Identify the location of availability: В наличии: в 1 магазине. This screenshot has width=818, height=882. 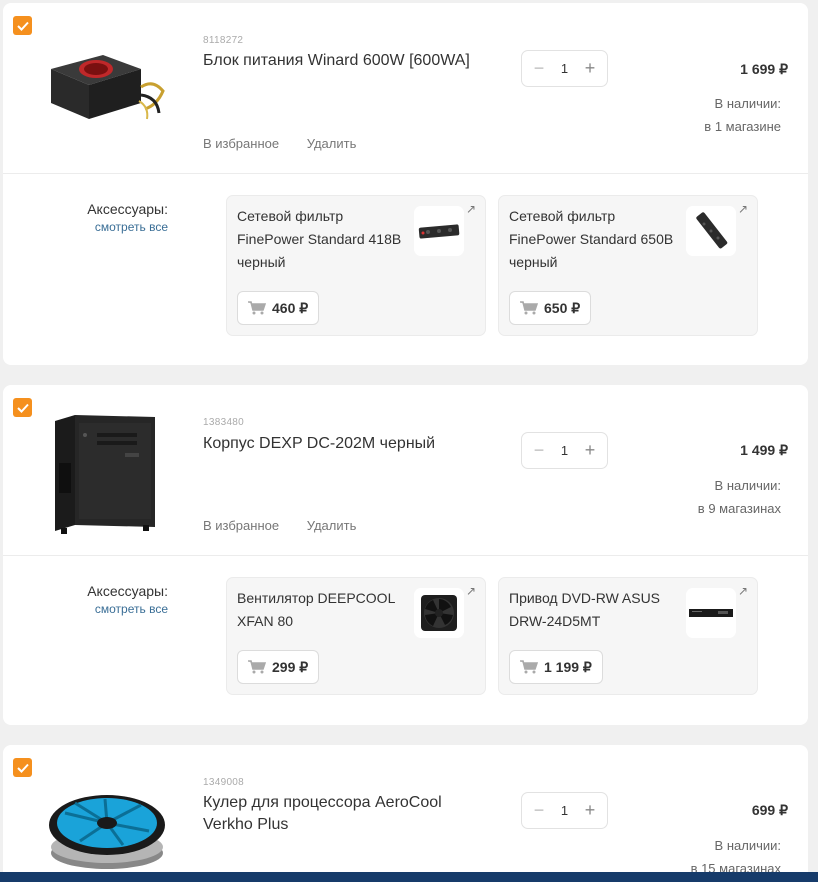
(701, 115).